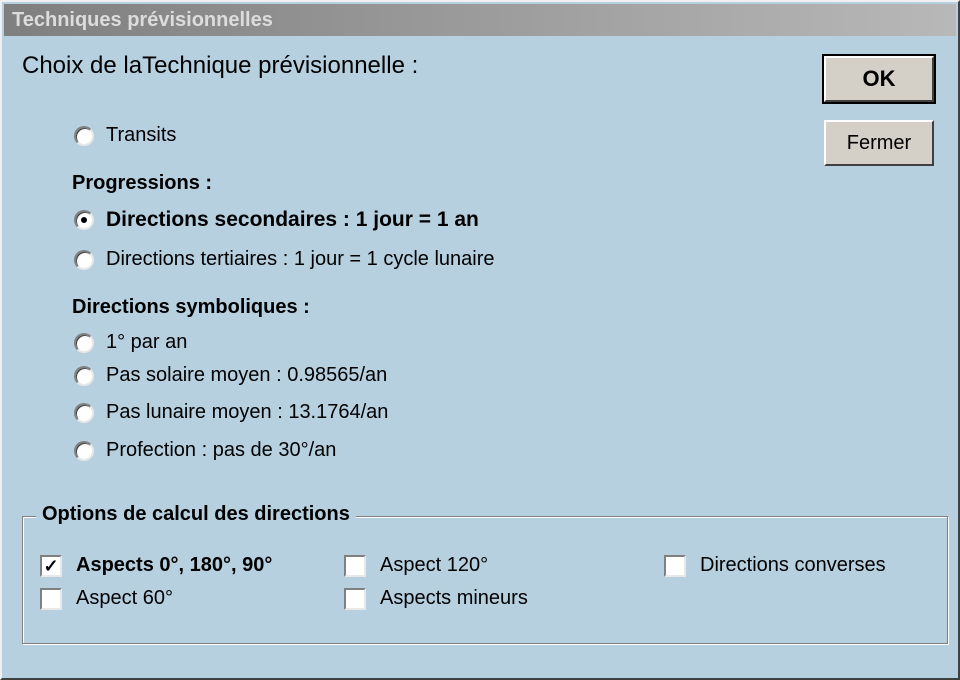  I want to click on title-bar: Techniques prévisionnelles, so click(480, 20).